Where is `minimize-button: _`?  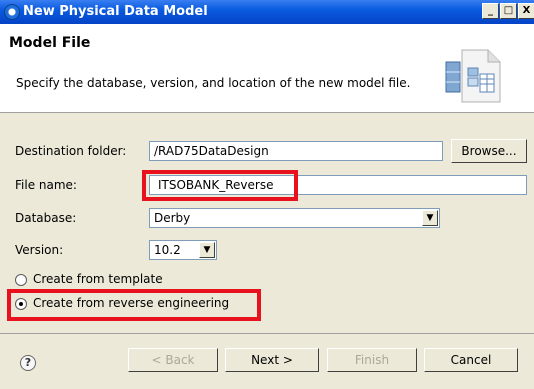
minimize-button: _ is located at coordinates (490, 11).